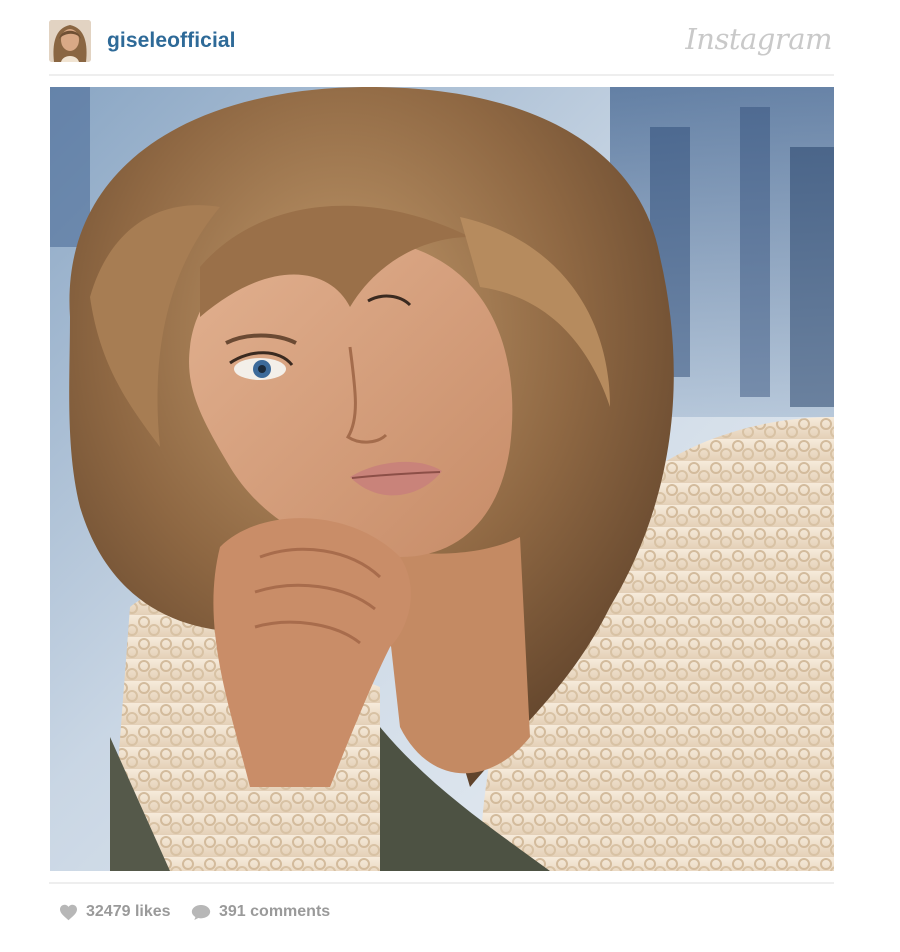 The height and width of the screenshot is (952, 900). Describe the element at coordinates (171, 41) in the screenshot. I see `username-link: giseleofficial` at that location.